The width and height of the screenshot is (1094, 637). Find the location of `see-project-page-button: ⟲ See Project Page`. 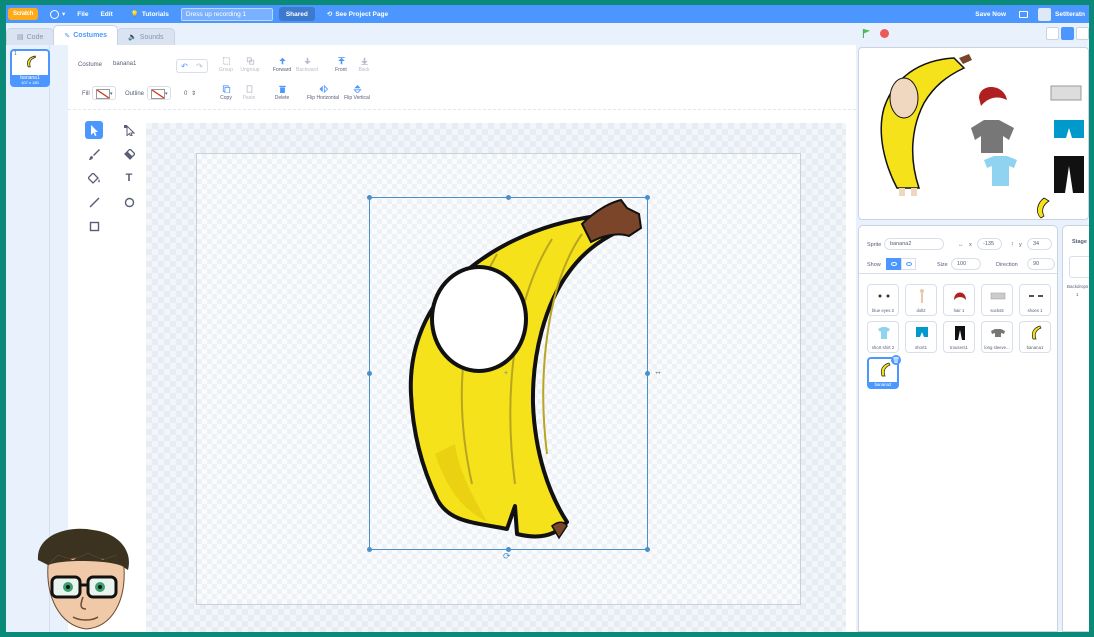

see-project-page-button: ⟲ See Project Page is located at coordinates (357, 14).